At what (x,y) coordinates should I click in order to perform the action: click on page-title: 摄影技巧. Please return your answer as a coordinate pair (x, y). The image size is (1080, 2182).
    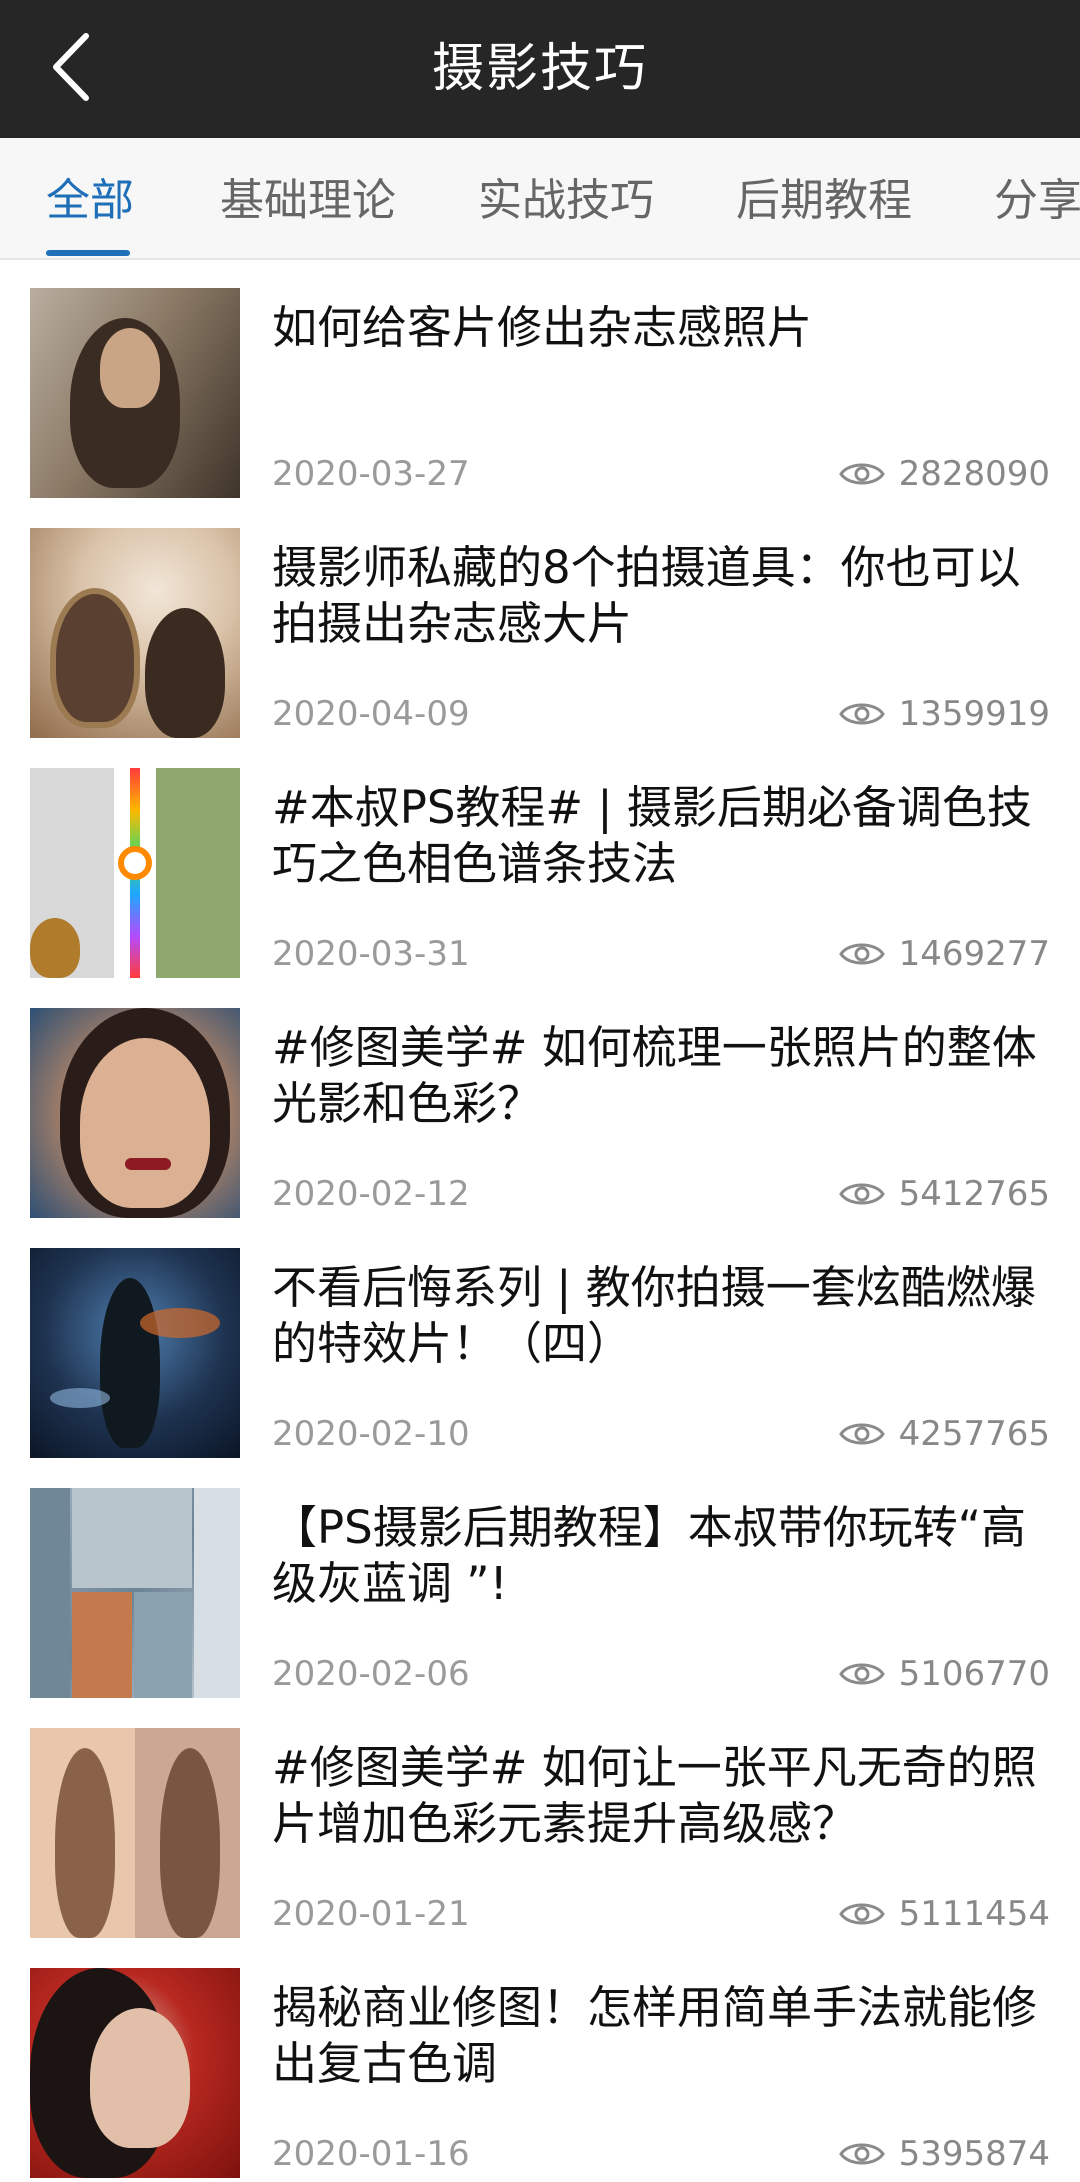
    Looking at the image, I should click on (539, 69).